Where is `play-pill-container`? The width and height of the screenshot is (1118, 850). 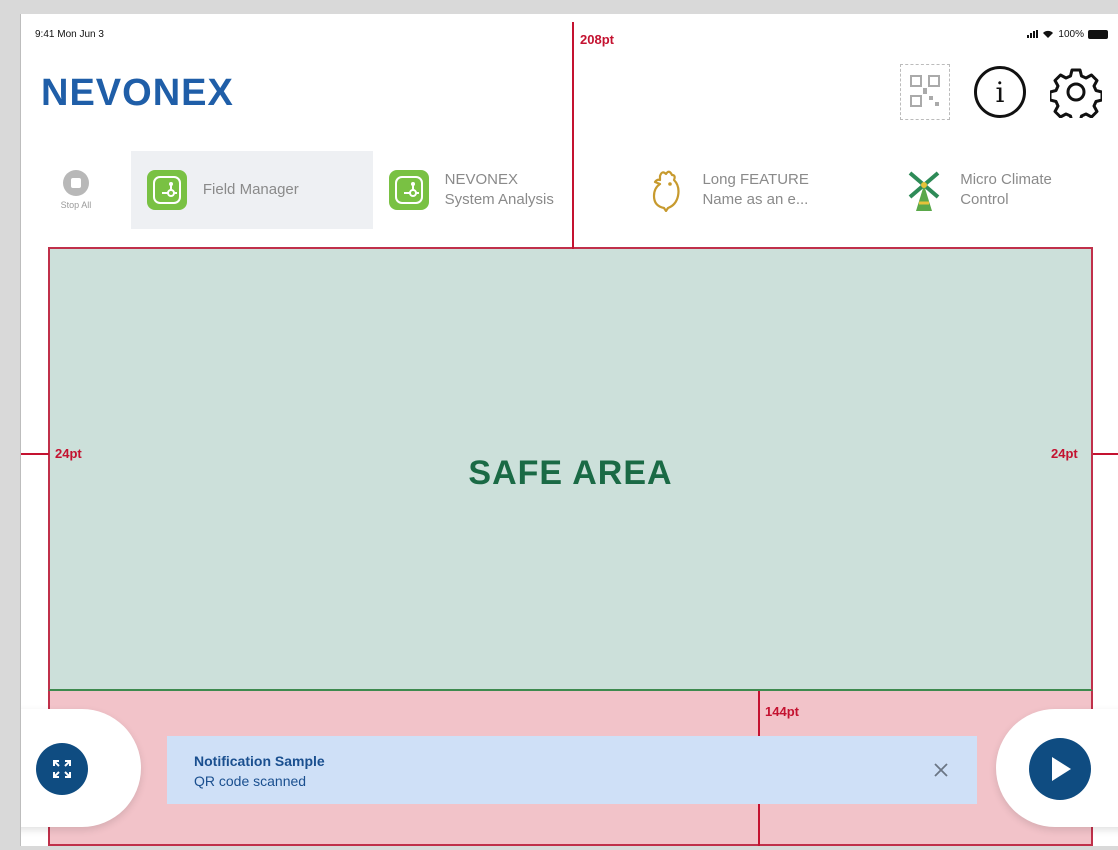 play-pill-container is located at coordinates (1057, 768).